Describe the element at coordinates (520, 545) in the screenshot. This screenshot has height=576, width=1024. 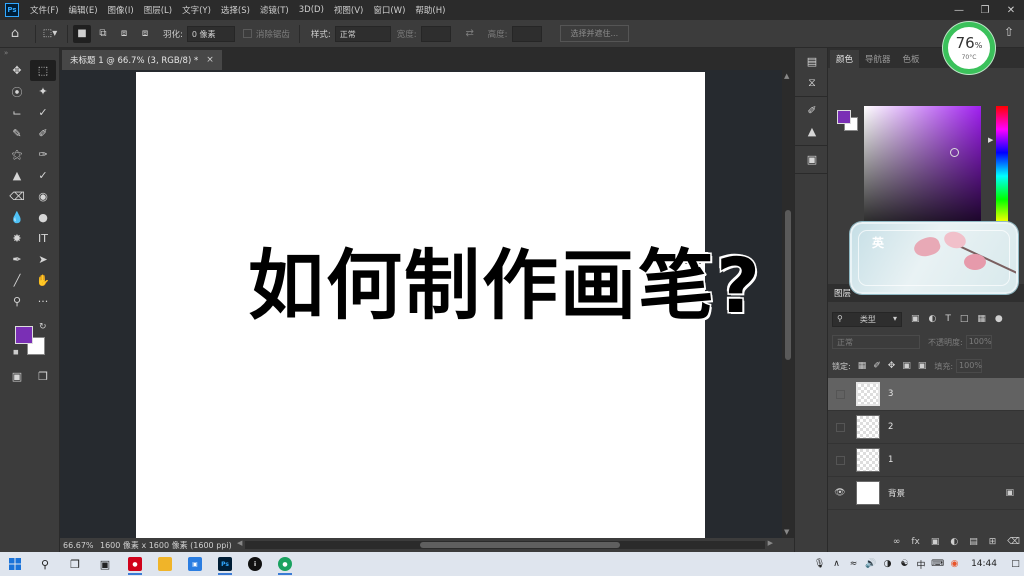
I see `scrollbar-thumb` at that location.